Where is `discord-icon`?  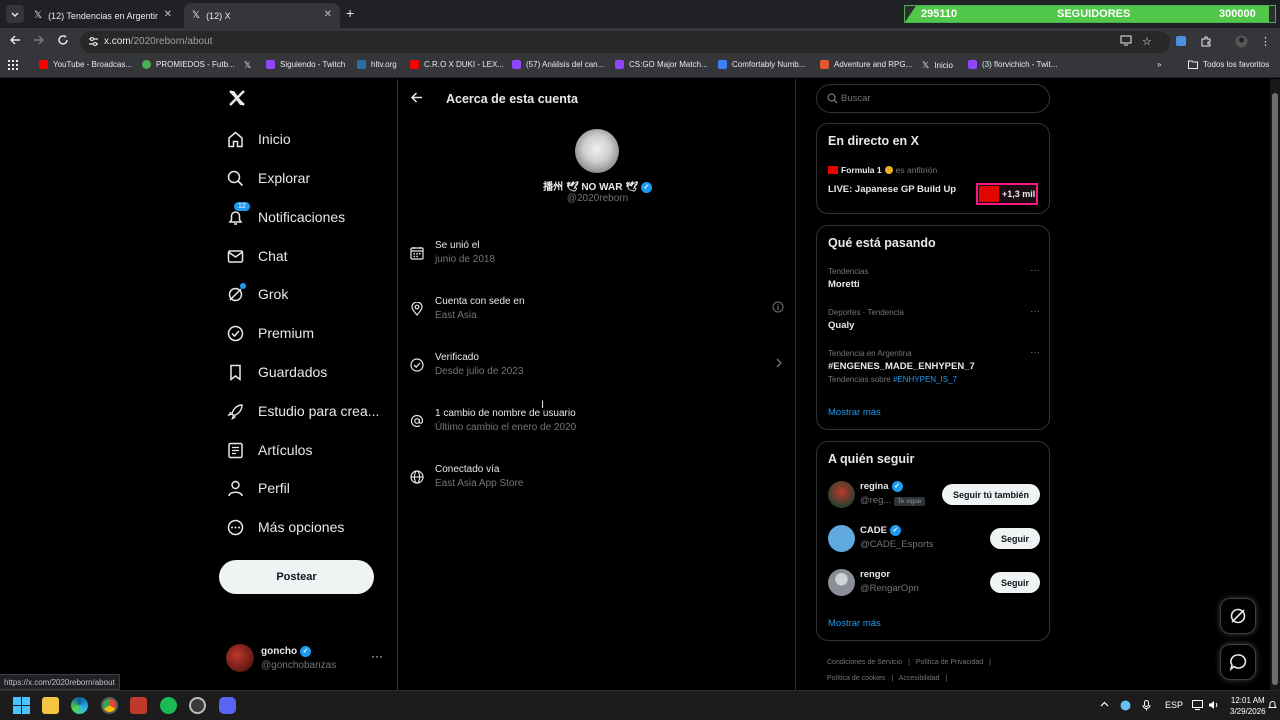
discord-icon is located at coordinates (227, 705).